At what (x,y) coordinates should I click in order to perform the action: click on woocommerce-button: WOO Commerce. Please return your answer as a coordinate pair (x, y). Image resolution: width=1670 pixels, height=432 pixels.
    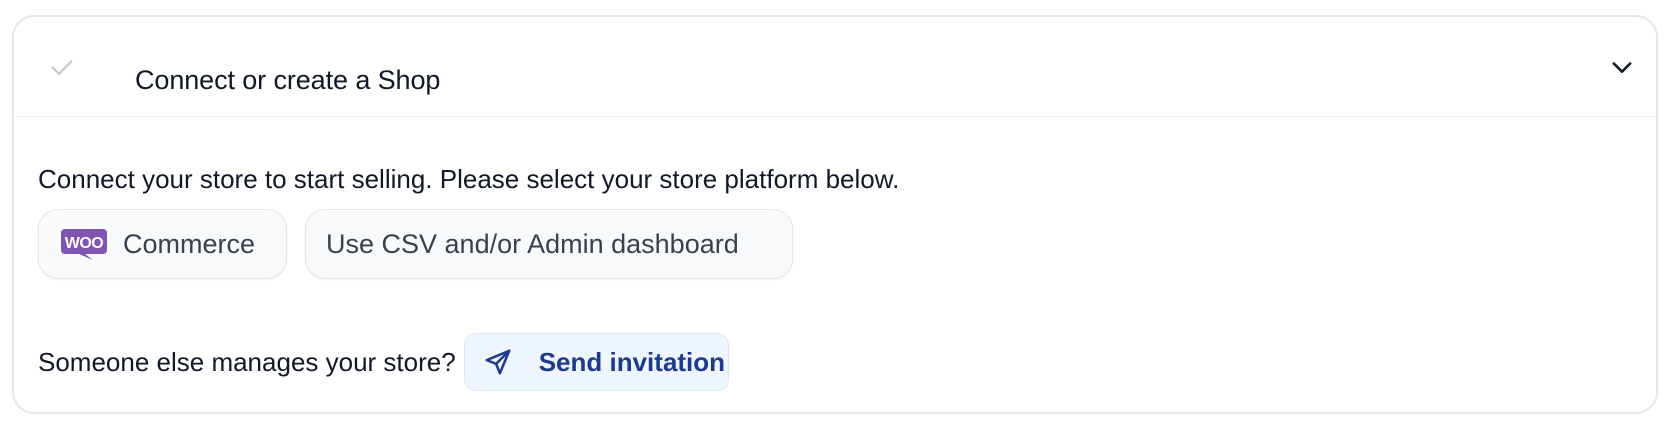
    Looking at the image, I should click on (162, 244).